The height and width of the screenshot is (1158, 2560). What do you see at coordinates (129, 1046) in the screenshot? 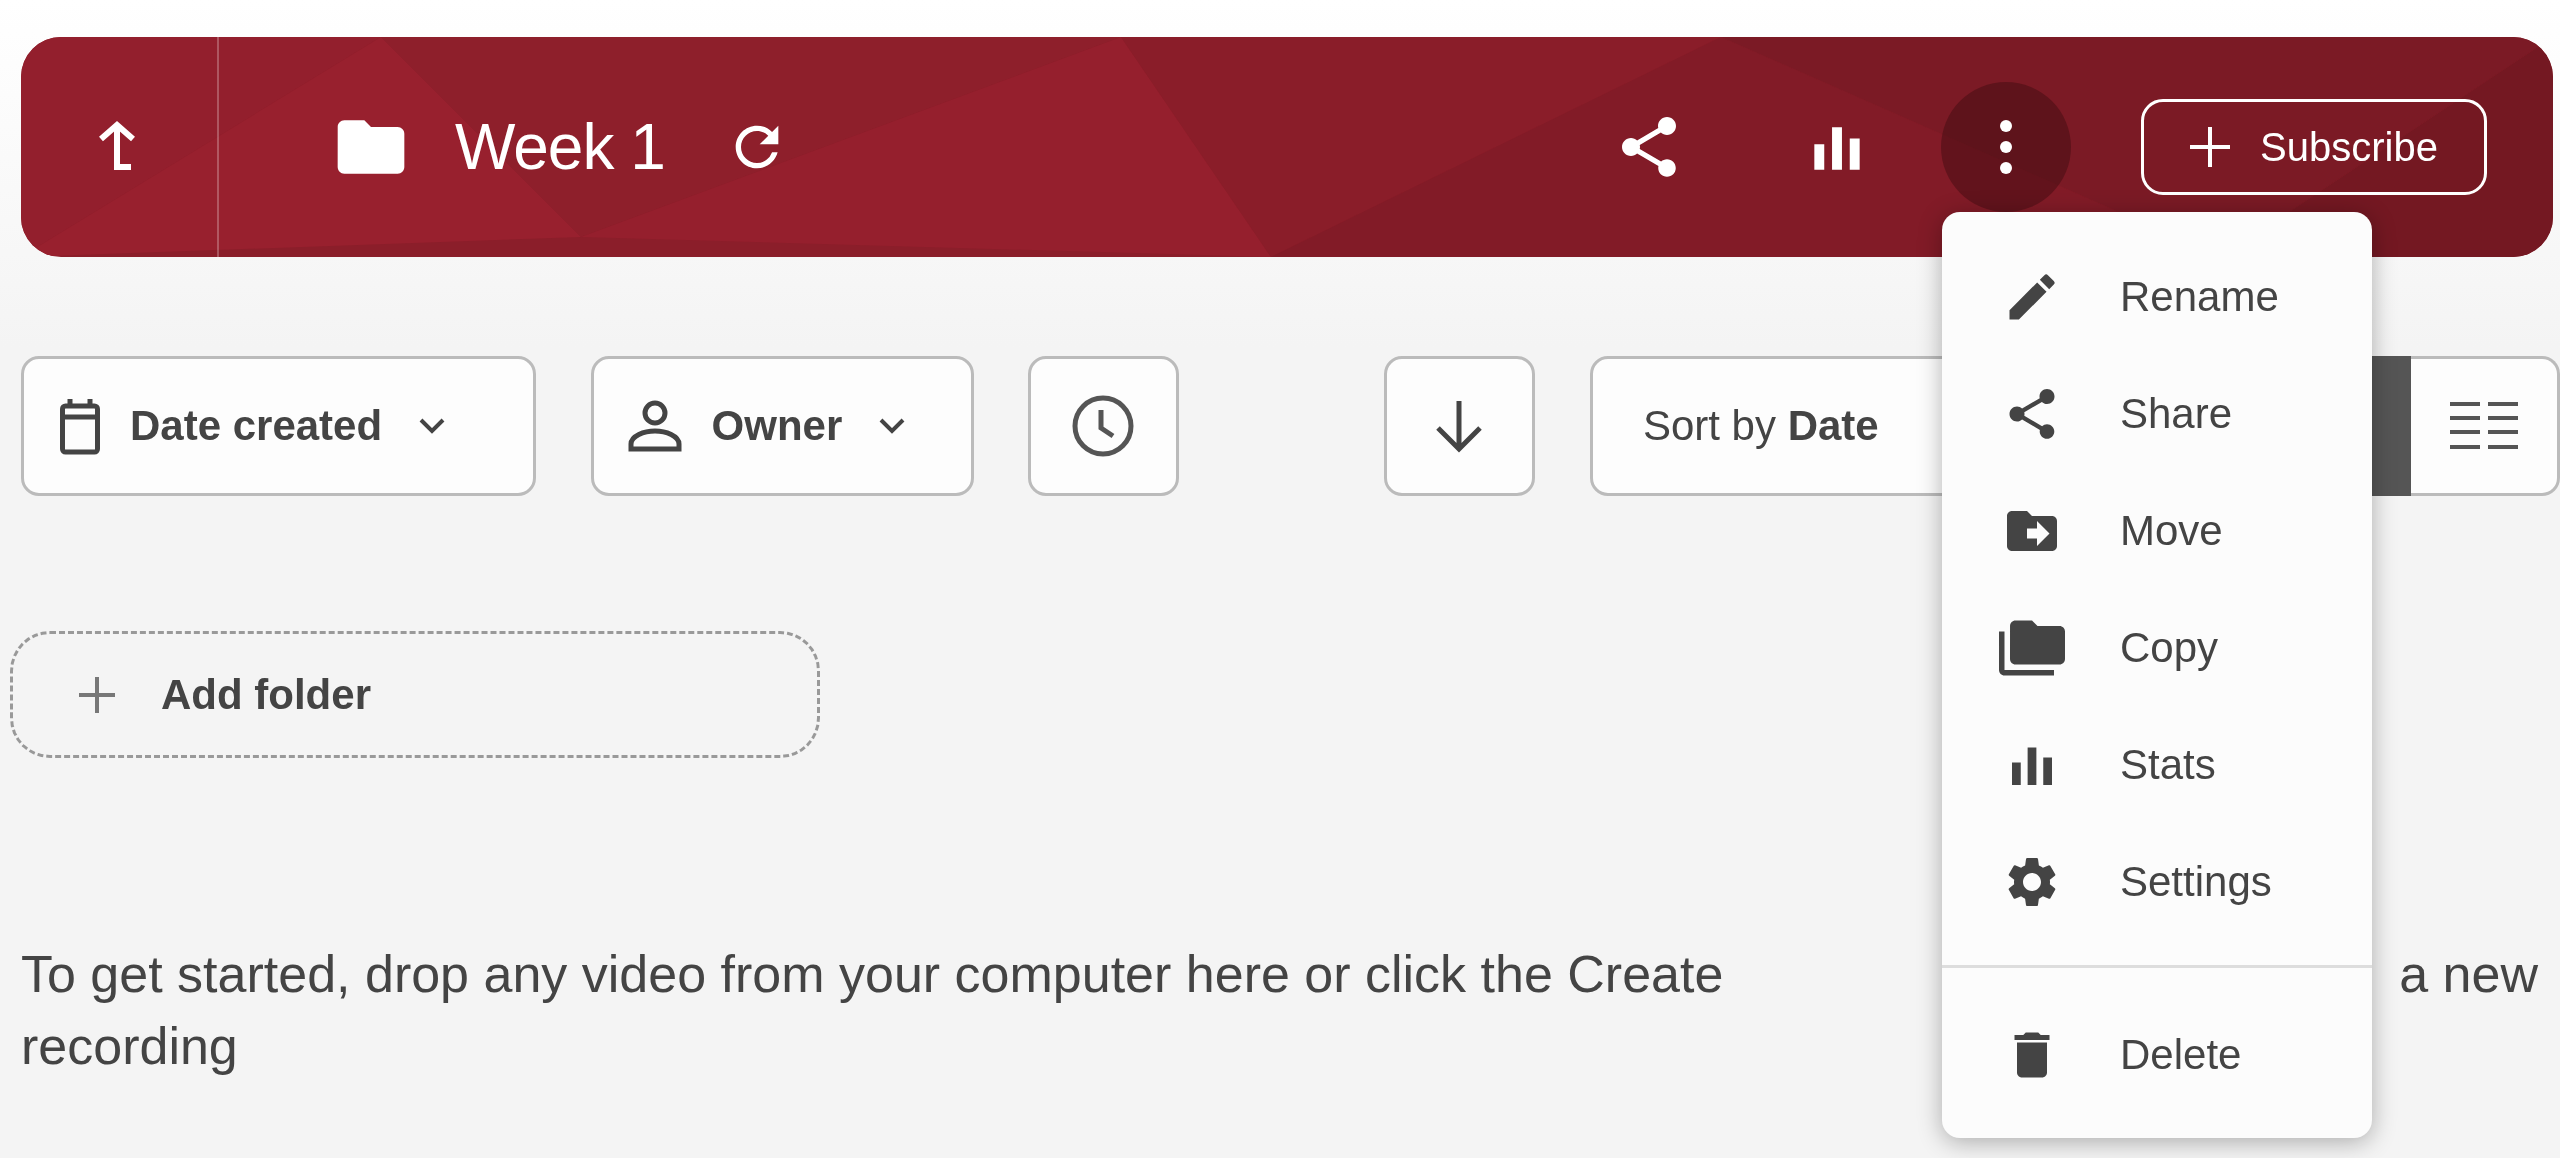
I see `empty-message: recording` at bounding box center [129, 1046].